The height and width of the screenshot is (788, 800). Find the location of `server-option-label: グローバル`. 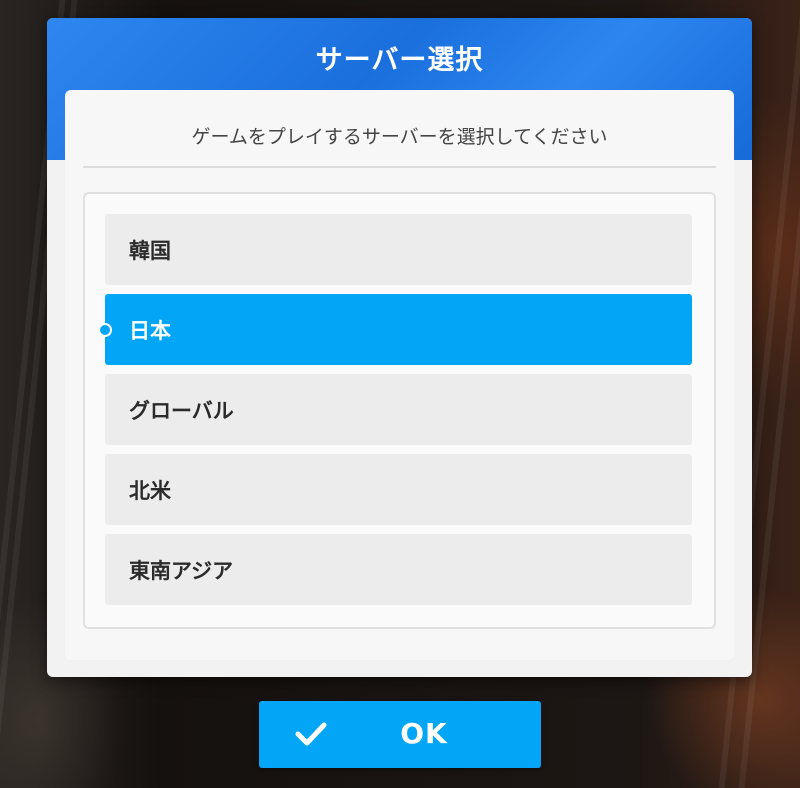

server-option-label: グローバル is located at coordinates (181, 410).